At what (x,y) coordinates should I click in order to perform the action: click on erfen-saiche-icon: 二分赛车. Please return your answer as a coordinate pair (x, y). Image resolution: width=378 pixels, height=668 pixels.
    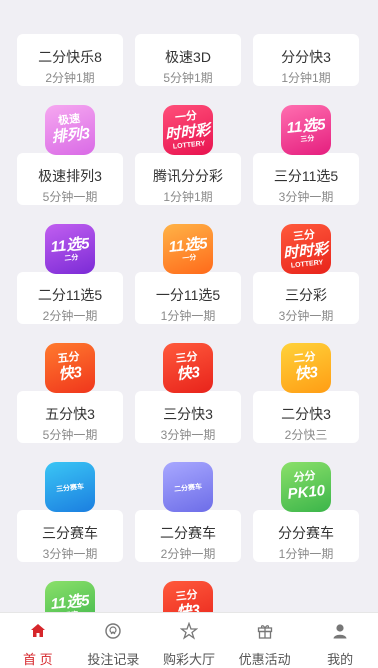
    Looking at the image, I should click on (188, 487).